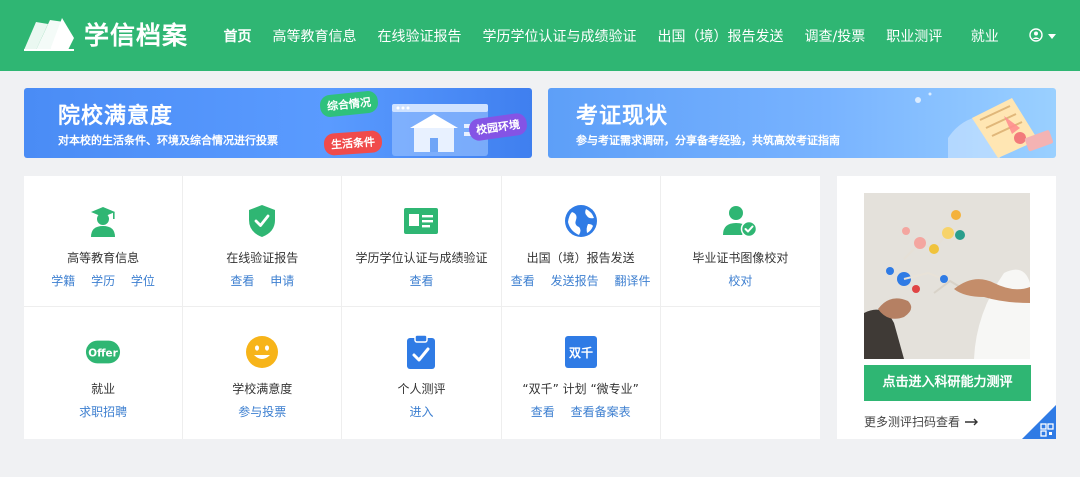  Describe the element at coordinates (835, 36) in the screenshot. I see `nav-item-survey: 调查/投票` at that location.